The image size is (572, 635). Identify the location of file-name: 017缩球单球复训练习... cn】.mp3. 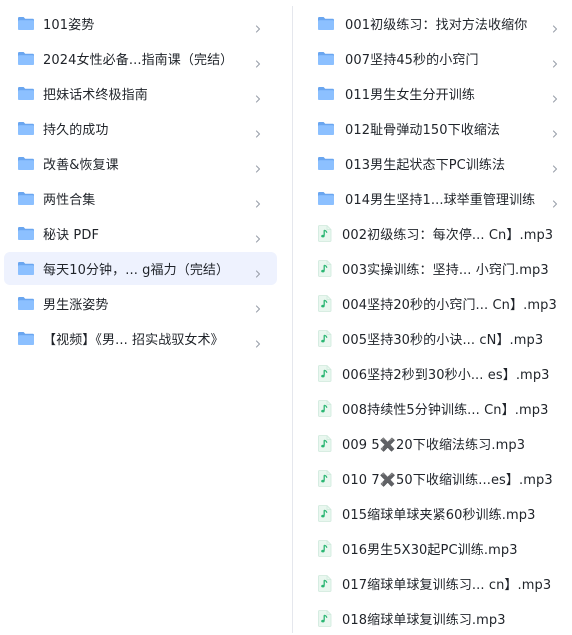
(447, 585).